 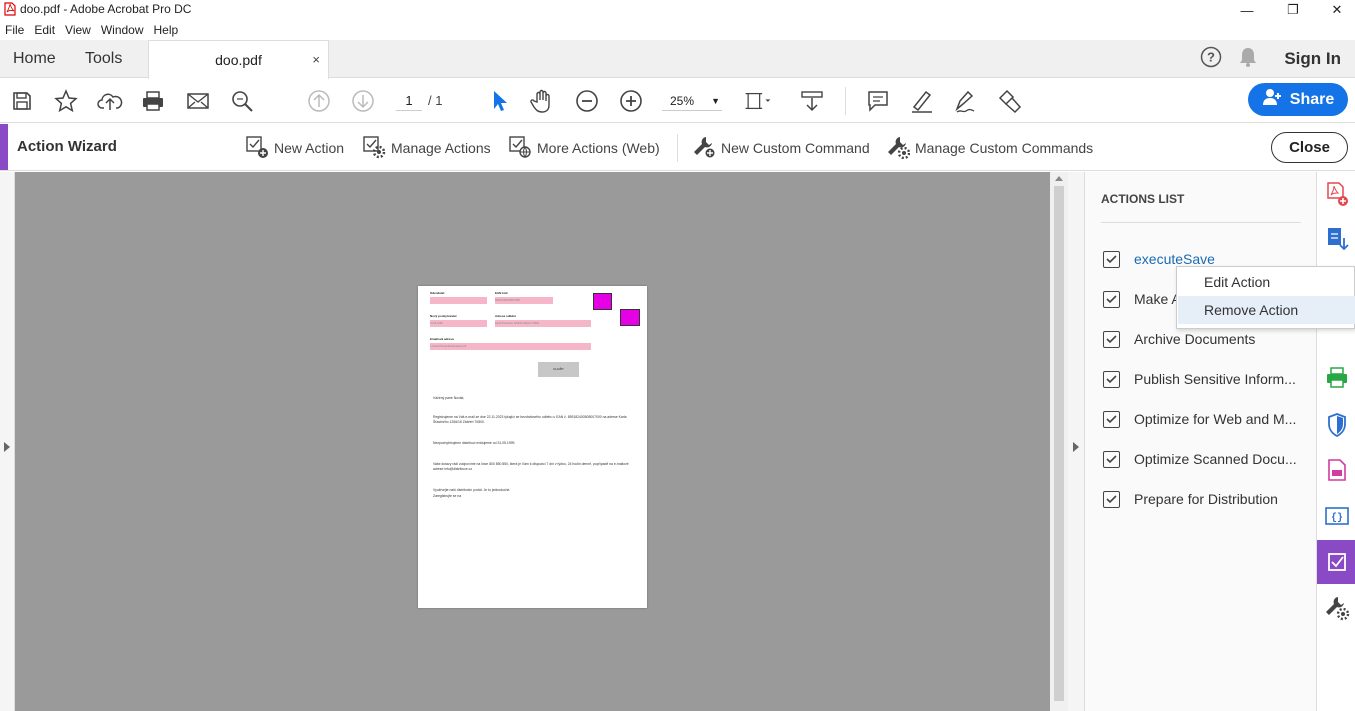 I want to click on action-item-prepare-distribution: Prepare for Distribution, so click(x=1190, y=499).